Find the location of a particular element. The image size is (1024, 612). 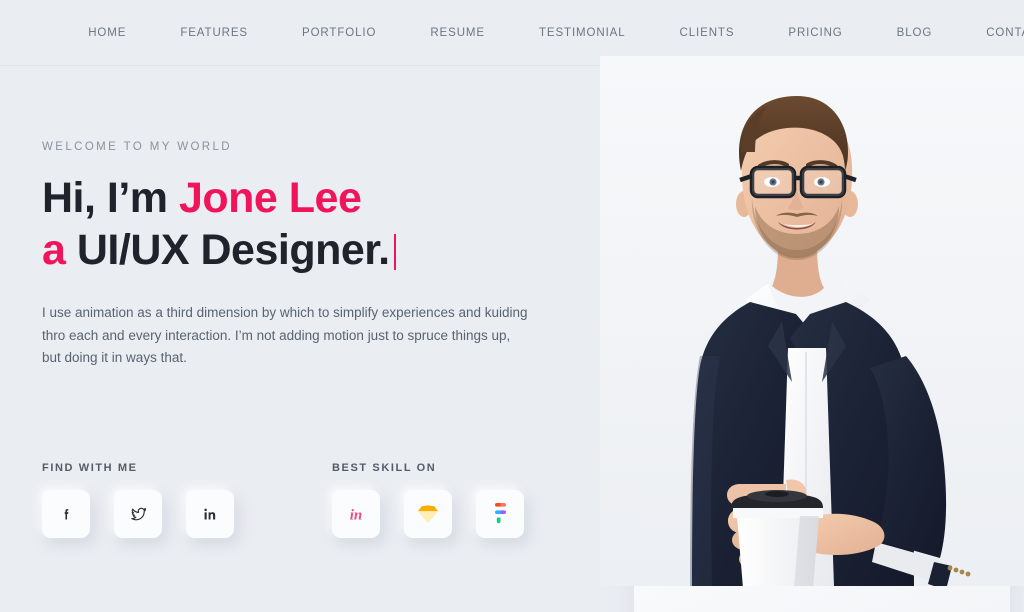

sketch-icon is located at coordinates (428, 514).